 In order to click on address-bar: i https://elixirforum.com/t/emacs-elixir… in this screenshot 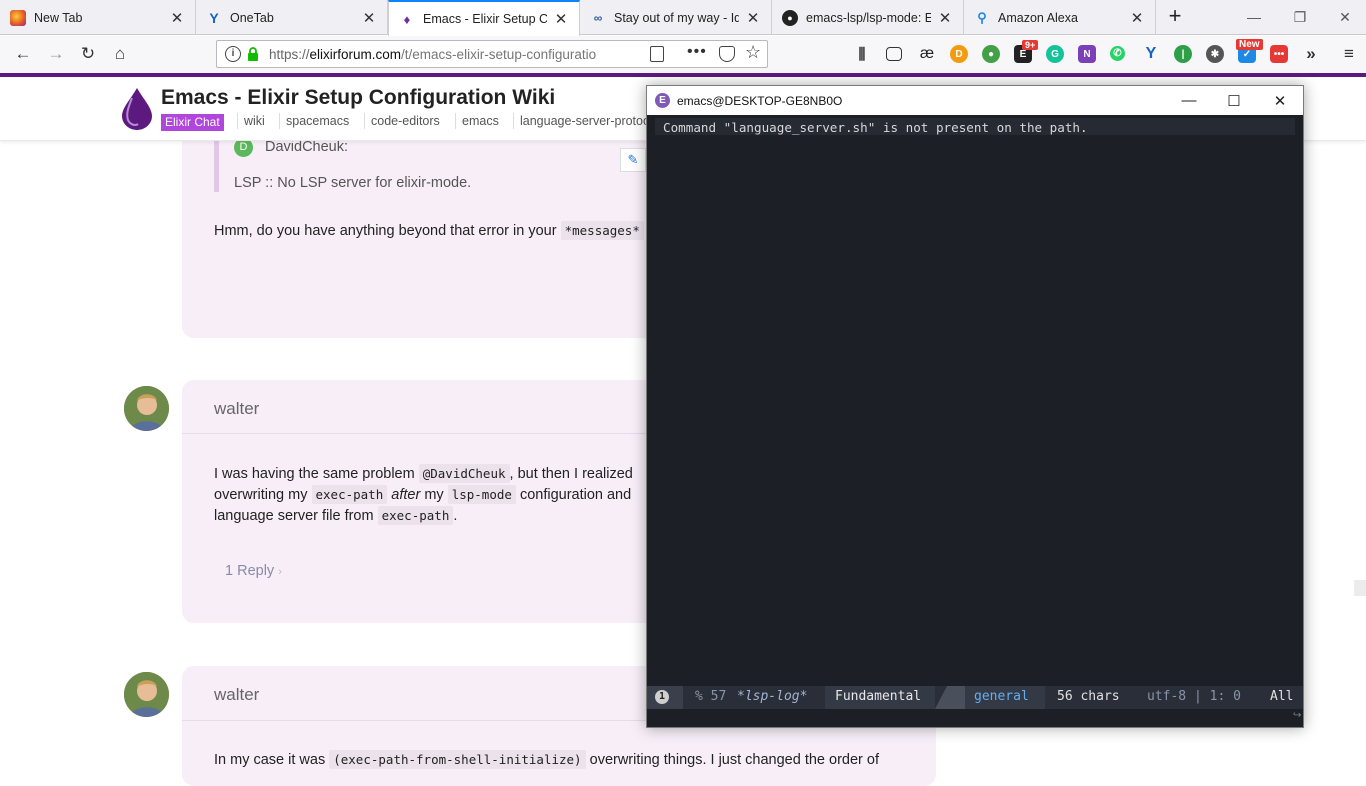, I will do `click(492, 54)`.